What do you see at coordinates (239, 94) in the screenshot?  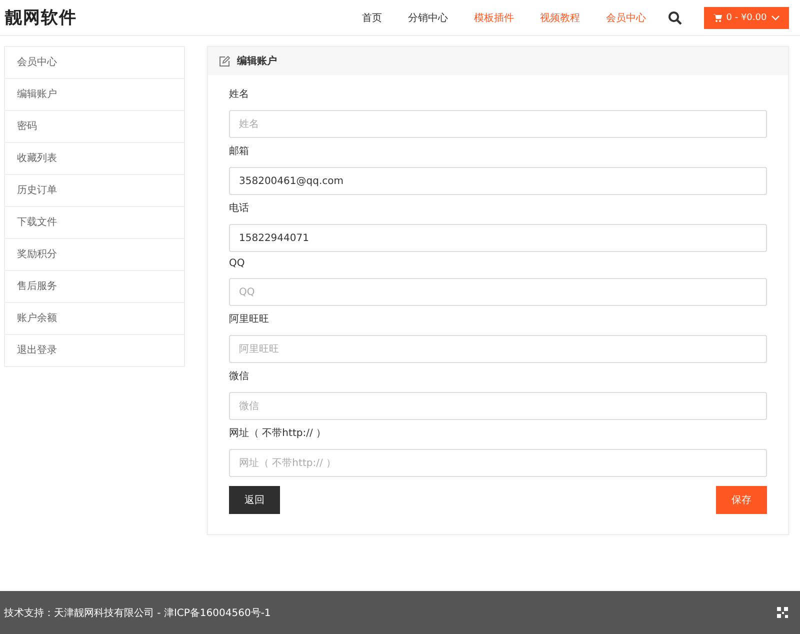 I see `field-label: 姓名` at bounding box center [239, 94].